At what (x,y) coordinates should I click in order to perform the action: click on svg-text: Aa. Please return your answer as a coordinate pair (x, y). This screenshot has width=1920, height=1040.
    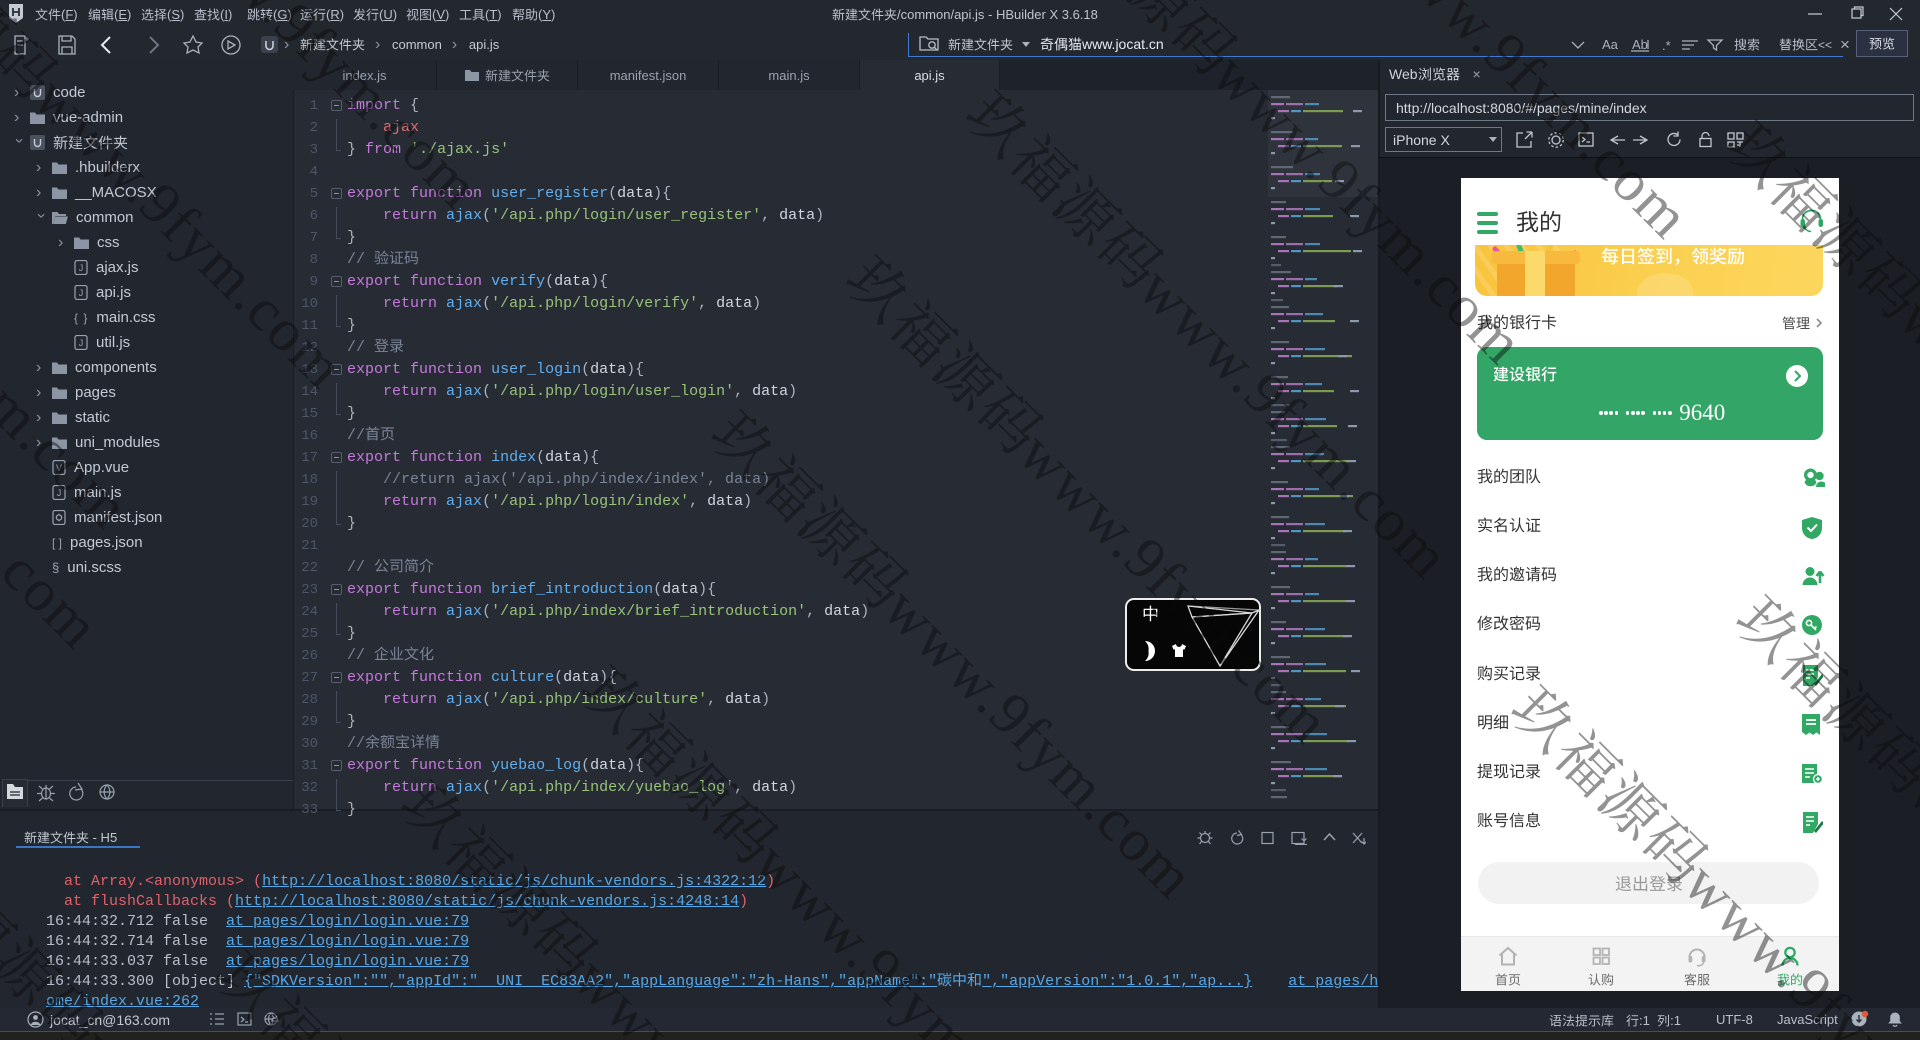
    Looking at the image, I should click on (1610, 44).